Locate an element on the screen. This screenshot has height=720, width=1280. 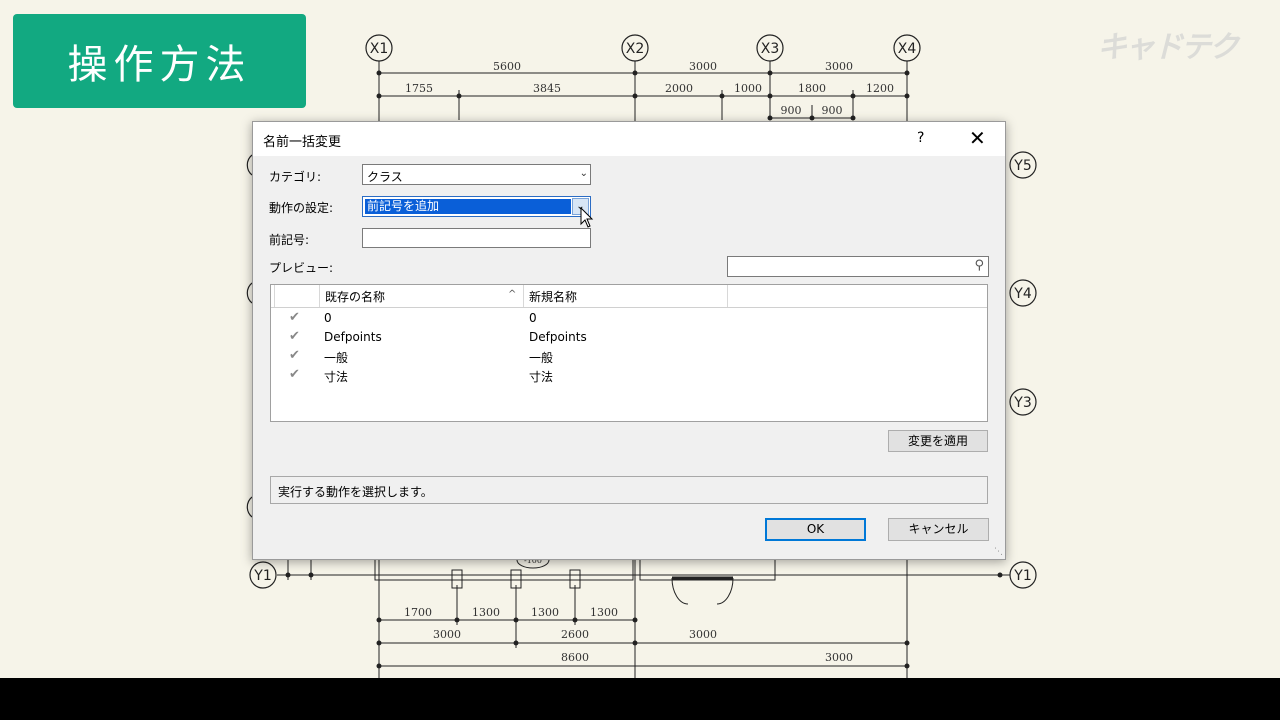
list-item: ✔ 一般 一般 is located at coordinates (629, 356).